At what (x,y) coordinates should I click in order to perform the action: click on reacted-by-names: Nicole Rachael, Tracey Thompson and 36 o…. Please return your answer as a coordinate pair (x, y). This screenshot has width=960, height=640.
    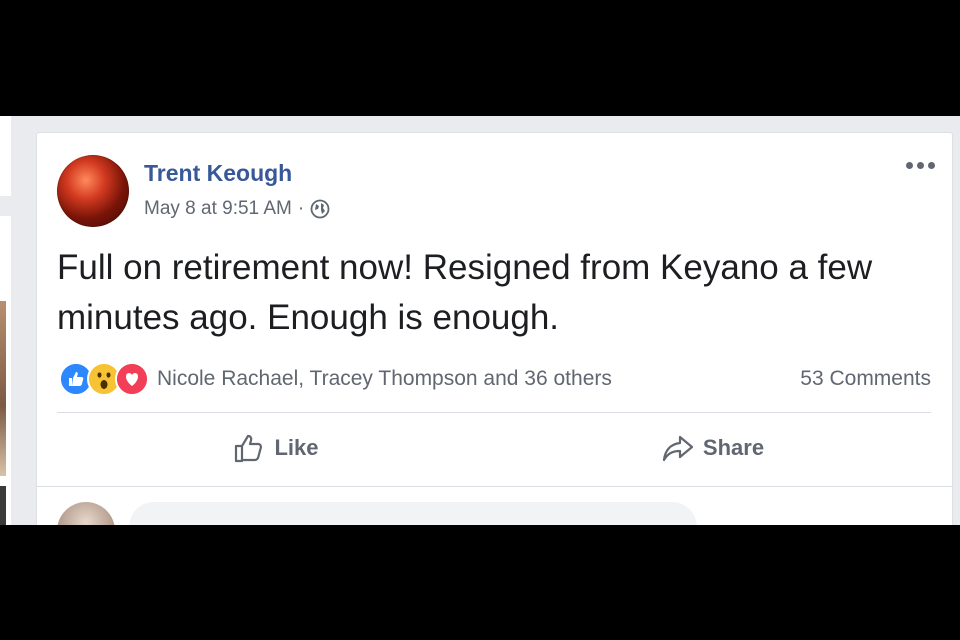
    Looking at the image, I should click on (384, 379).